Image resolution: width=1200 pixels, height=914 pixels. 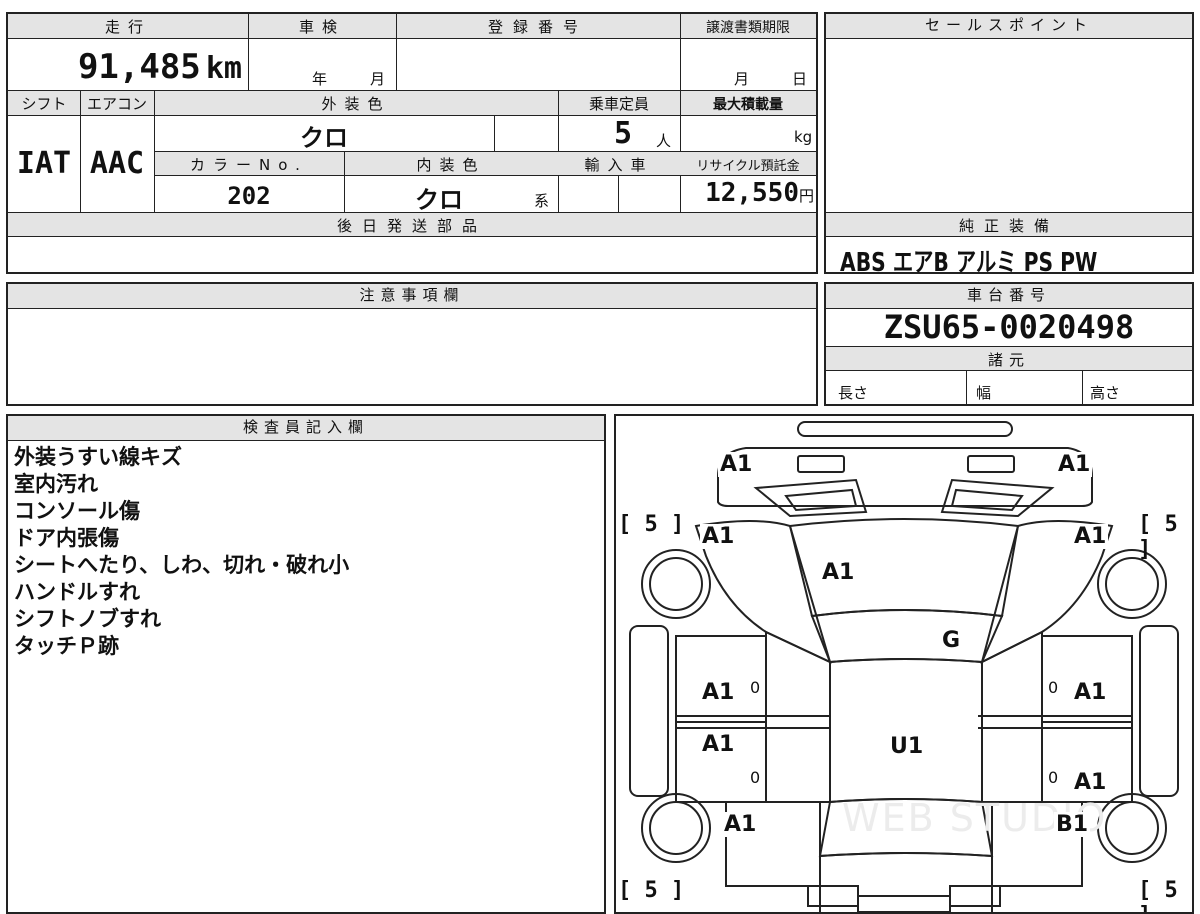 I want to click on mileage-label: 走行, so click(x=127, y=27).